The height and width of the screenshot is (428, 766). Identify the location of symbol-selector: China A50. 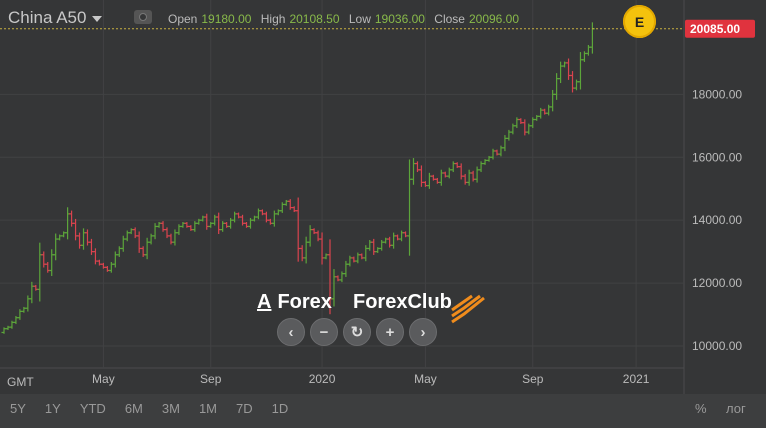
(55, 18).